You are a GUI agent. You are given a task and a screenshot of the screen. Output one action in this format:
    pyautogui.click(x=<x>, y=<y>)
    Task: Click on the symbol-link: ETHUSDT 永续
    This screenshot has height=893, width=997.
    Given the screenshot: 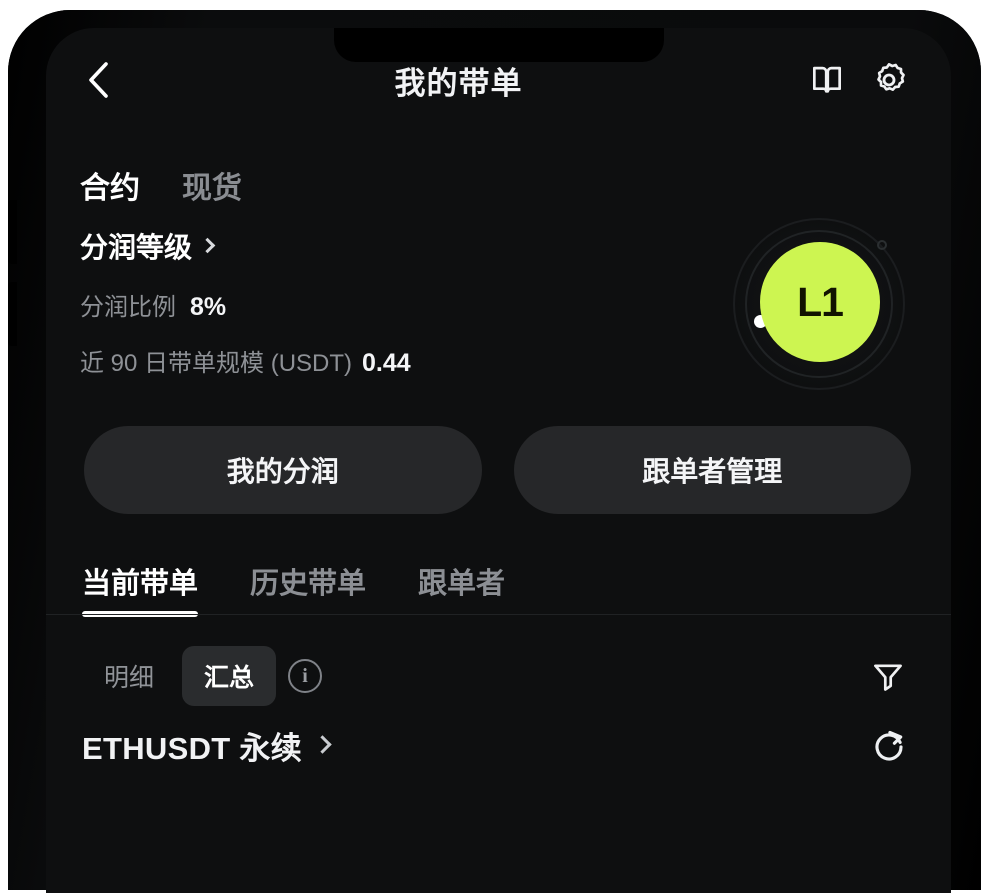 What is the action you would take?
    pyautogui.click(x=207, y=745)
    